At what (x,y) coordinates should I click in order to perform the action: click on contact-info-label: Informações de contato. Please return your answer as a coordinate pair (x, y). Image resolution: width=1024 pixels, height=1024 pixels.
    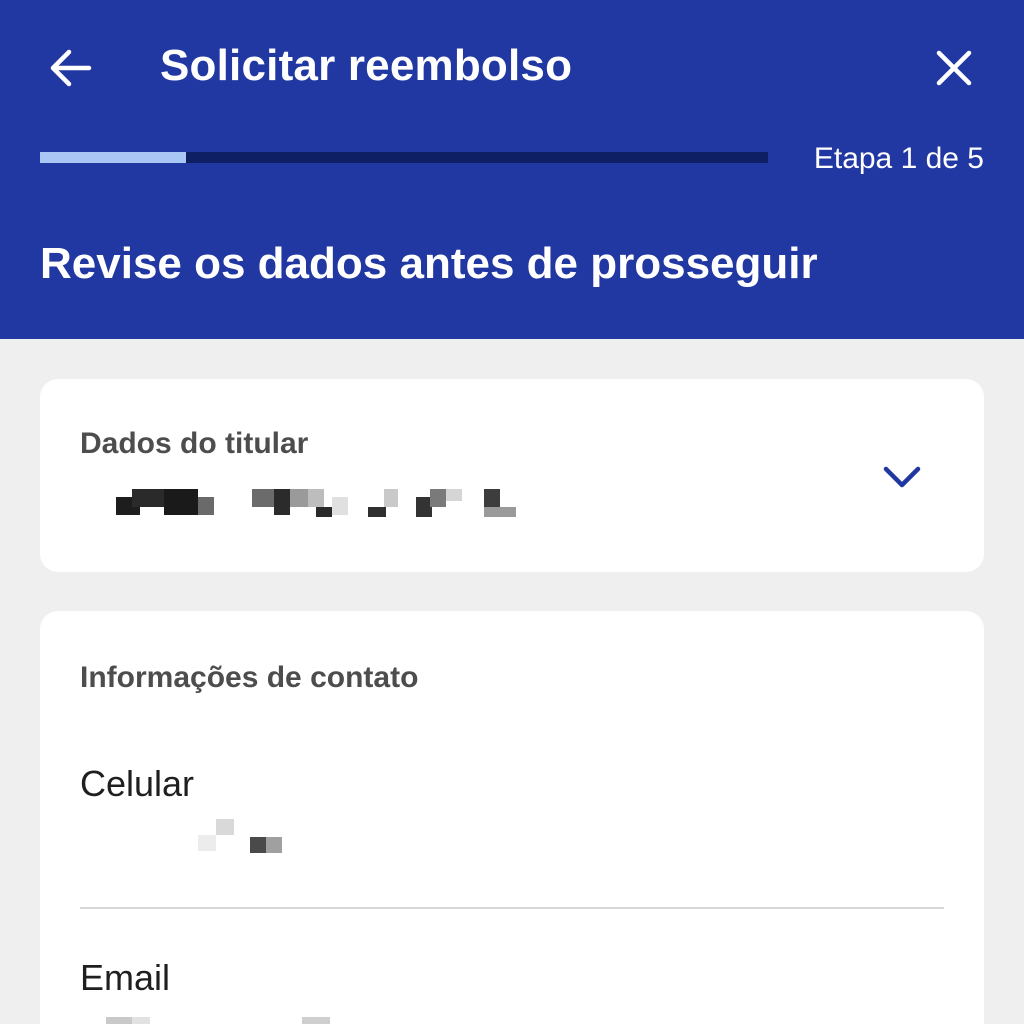
    Looking at the image, I should click on (249, 677).